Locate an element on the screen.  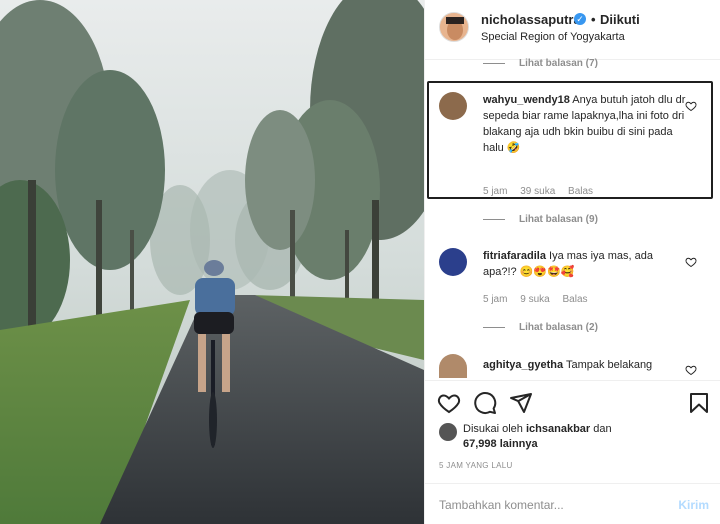
likes-others: lainnya is located at coordinates (519, 444).